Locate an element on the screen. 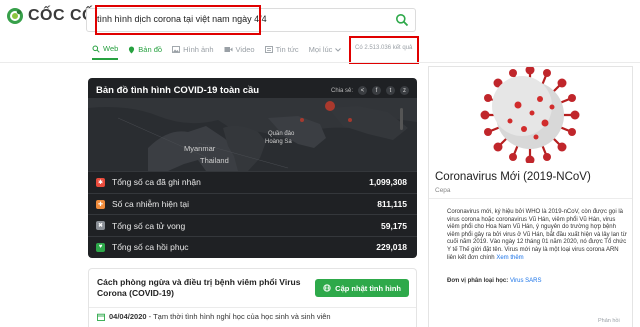 The width and height of the screenshot is (640, 327). patient-icon: ✚ is located at coordinates (100, 204).